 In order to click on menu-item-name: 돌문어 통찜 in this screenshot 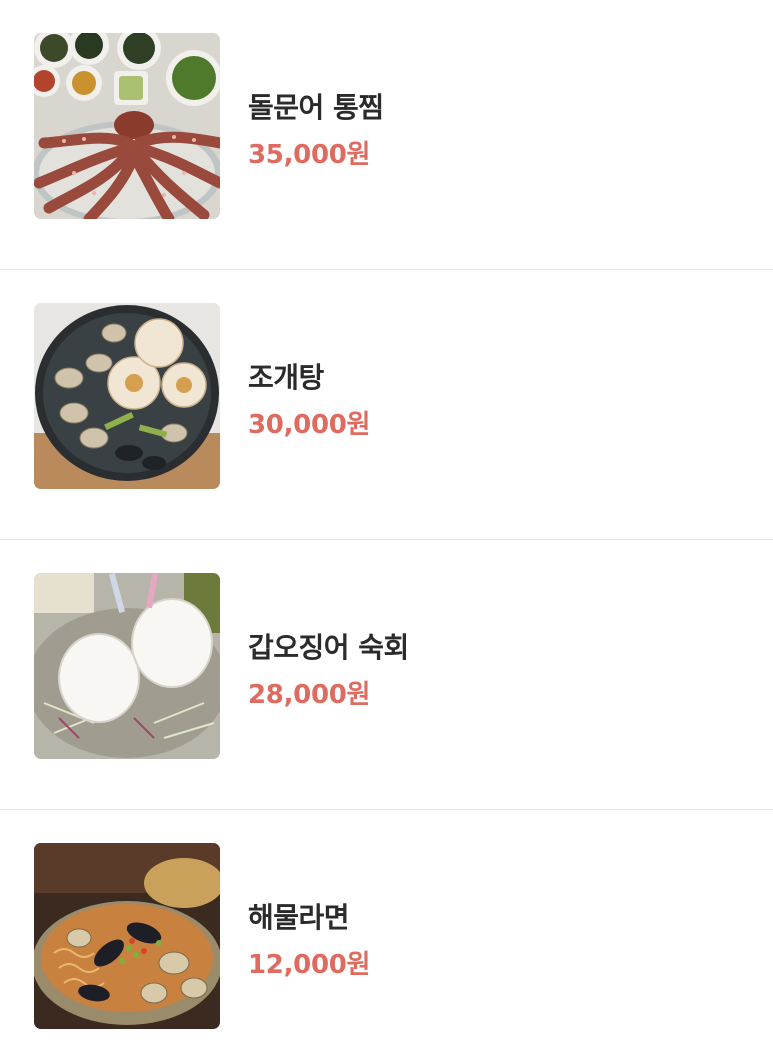, I will do `click(316, 107)`.